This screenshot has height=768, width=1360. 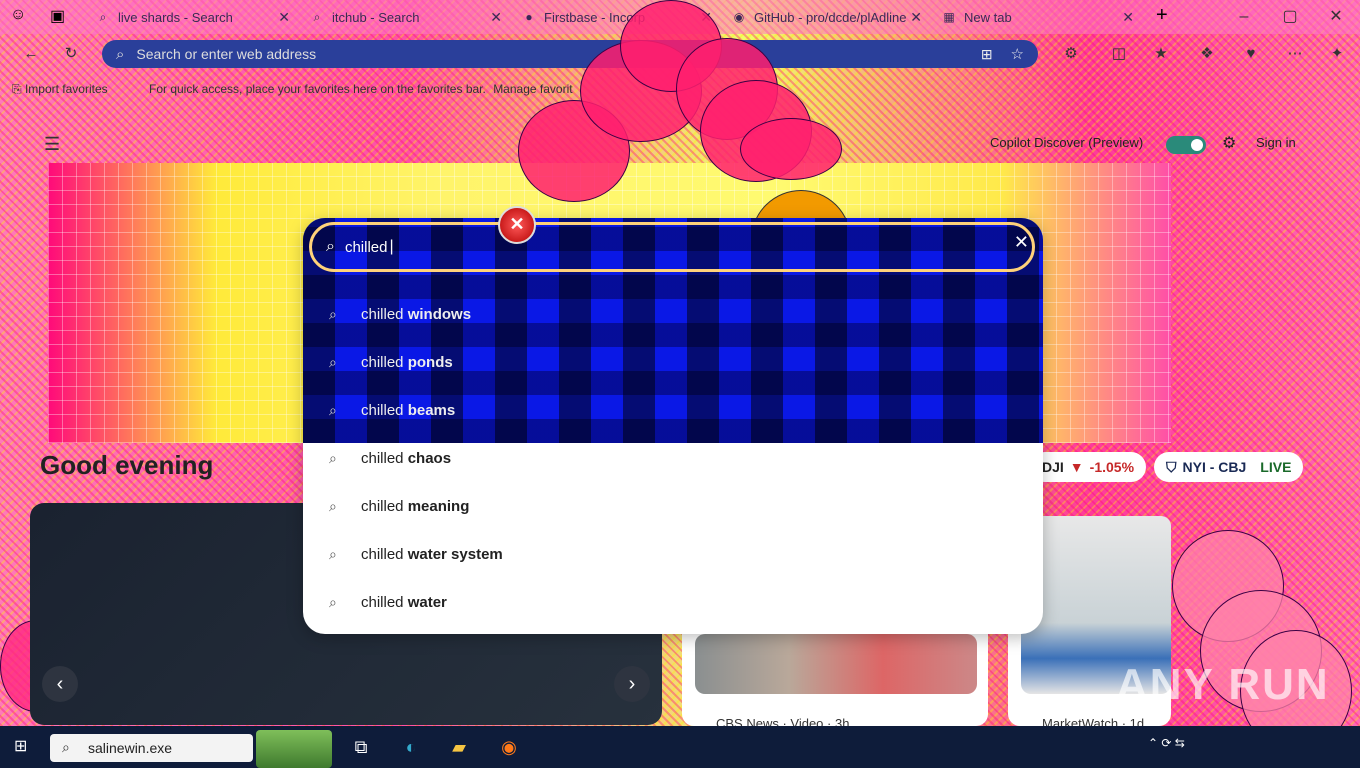 I want to click on task-view-icon: ⧉, so click(x=361, y=747).